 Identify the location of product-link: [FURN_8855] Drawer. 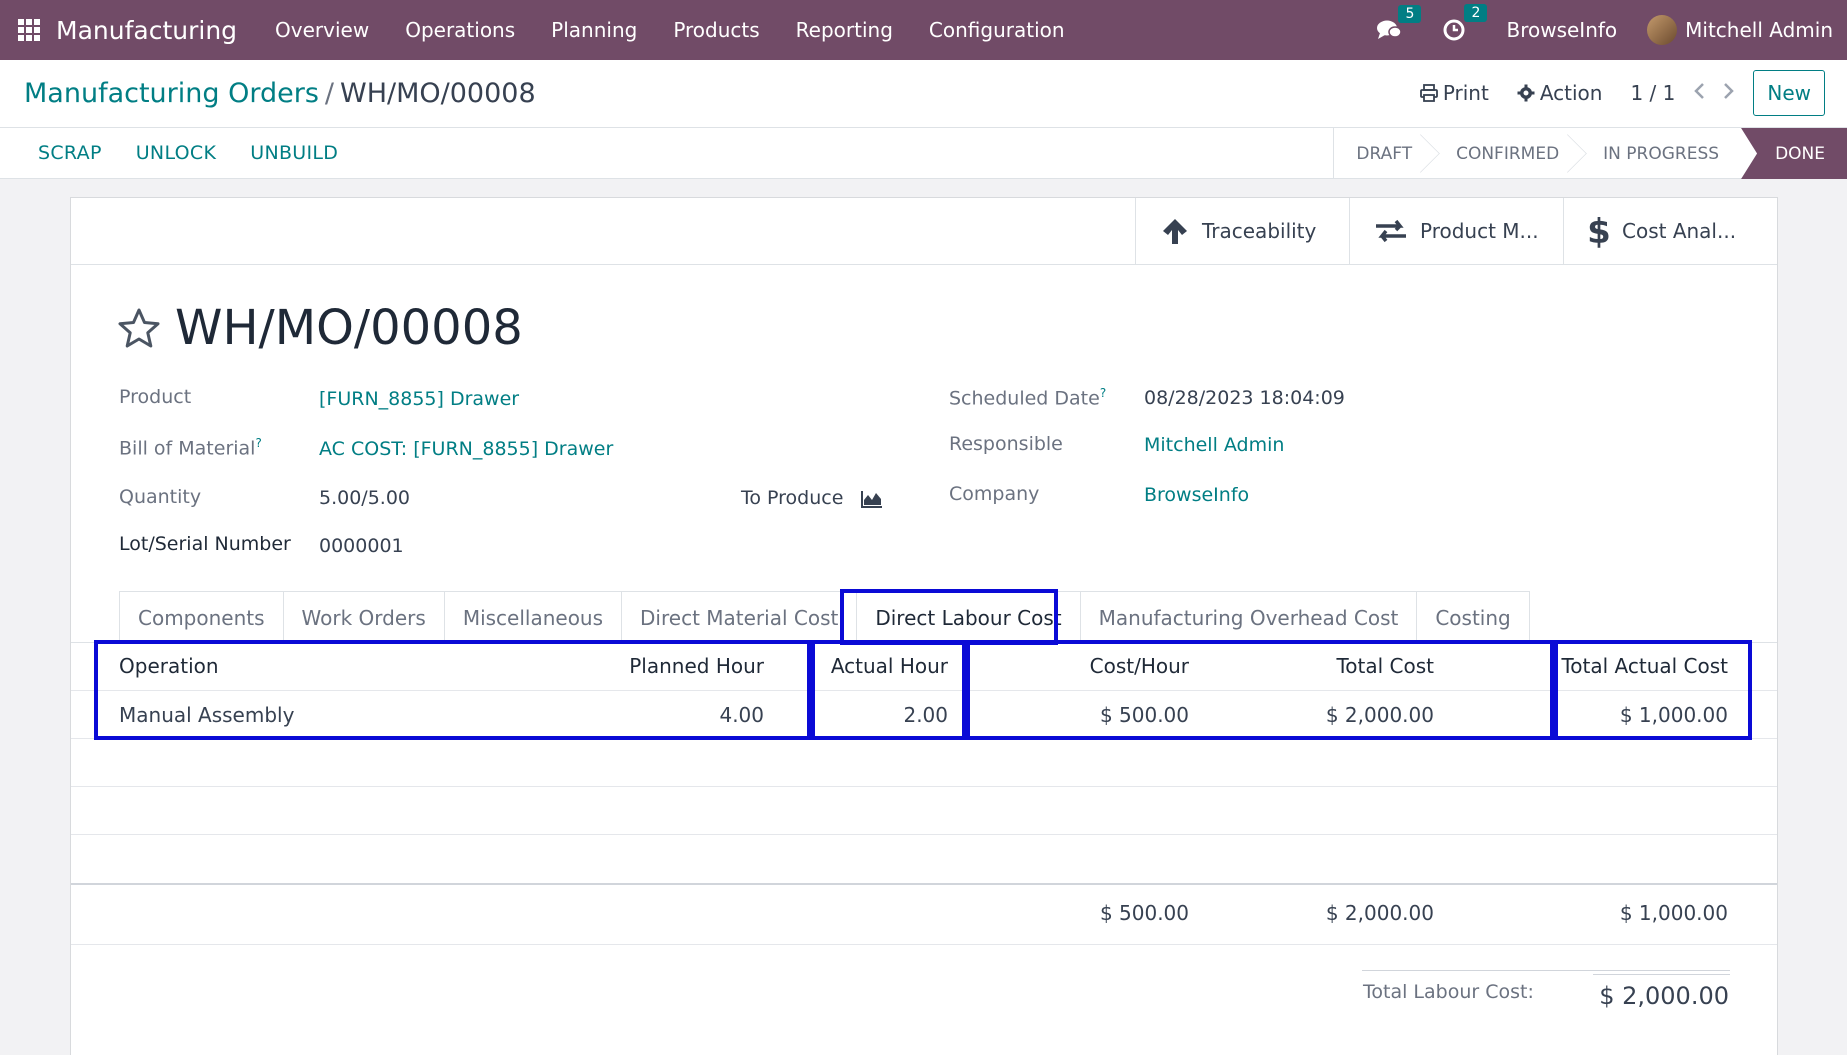
(419, 399).